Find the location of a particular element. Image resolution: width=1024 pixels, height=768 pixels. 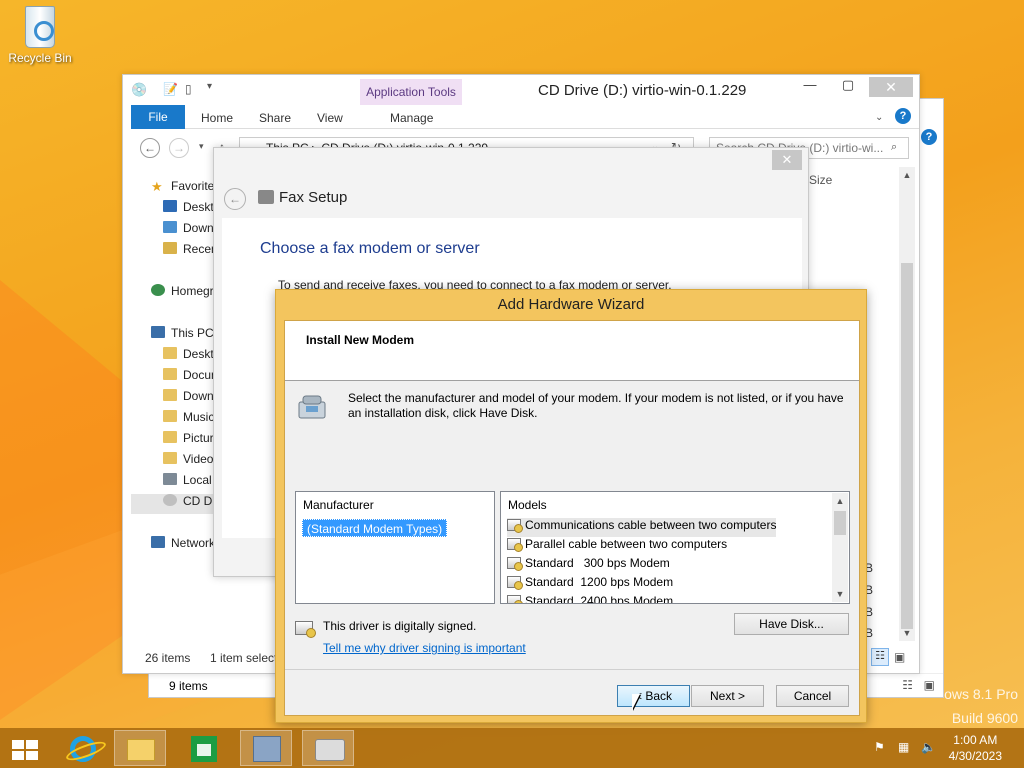

store-icon is located at coordinates (204, 749).